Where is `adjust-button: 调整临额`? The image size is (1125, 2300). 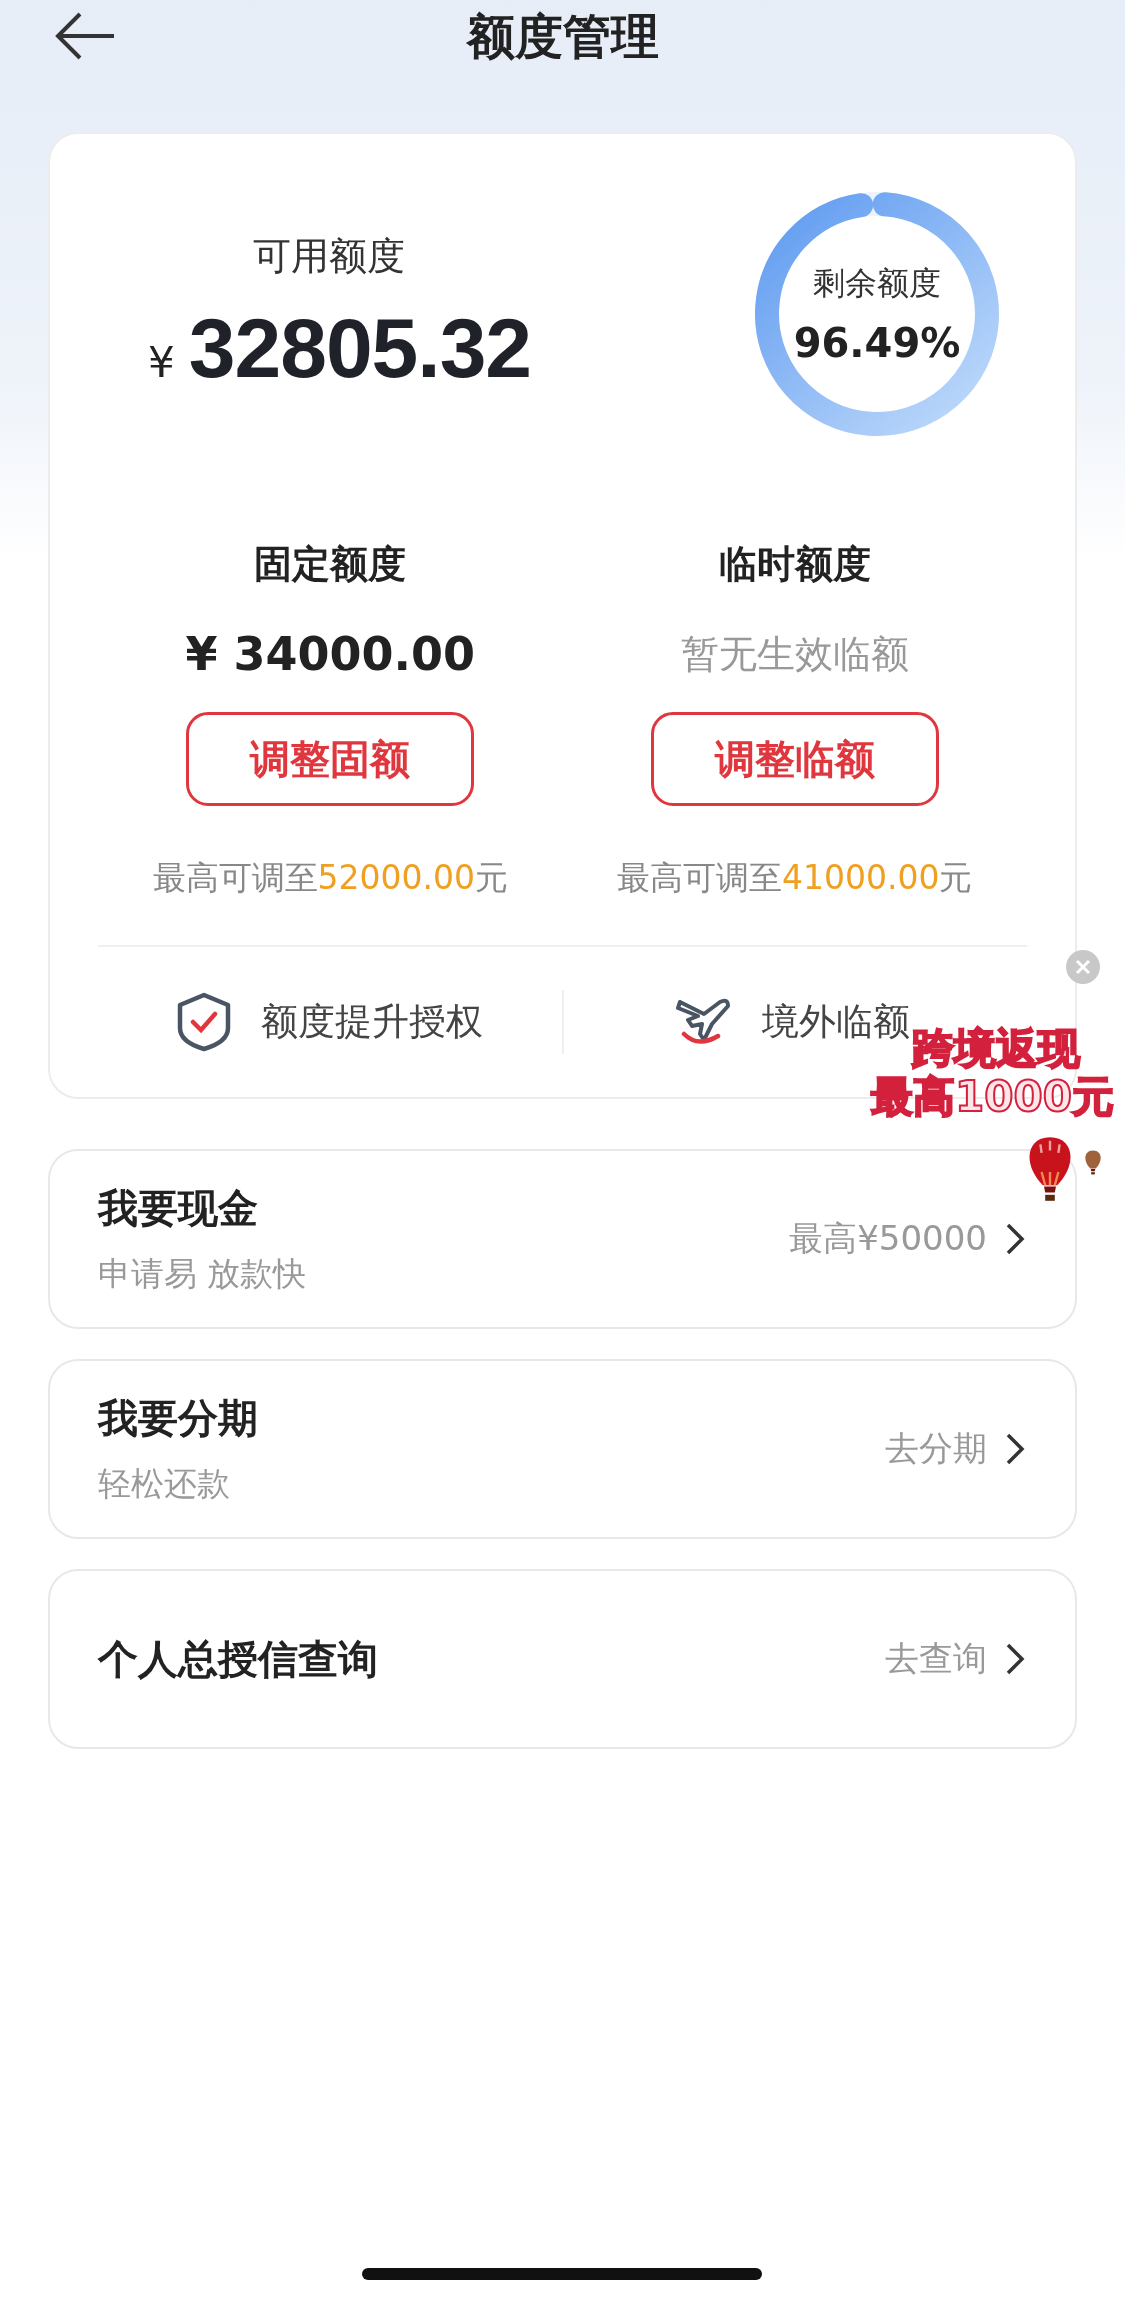
adjust-button: 调整临额 is located at coordinates (794, 759).